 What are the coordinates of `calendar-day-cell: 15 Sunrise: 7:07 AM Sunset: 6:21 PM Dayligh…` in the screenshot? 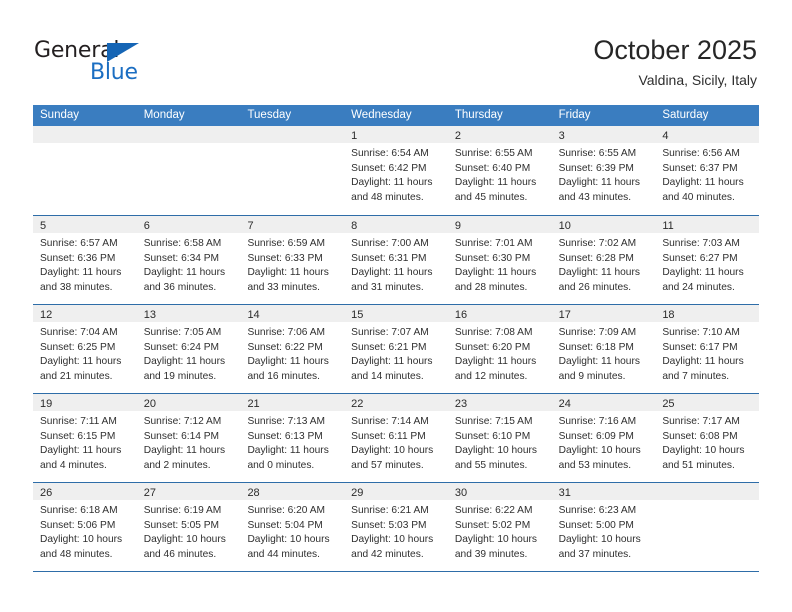 It's located at (396, 349).